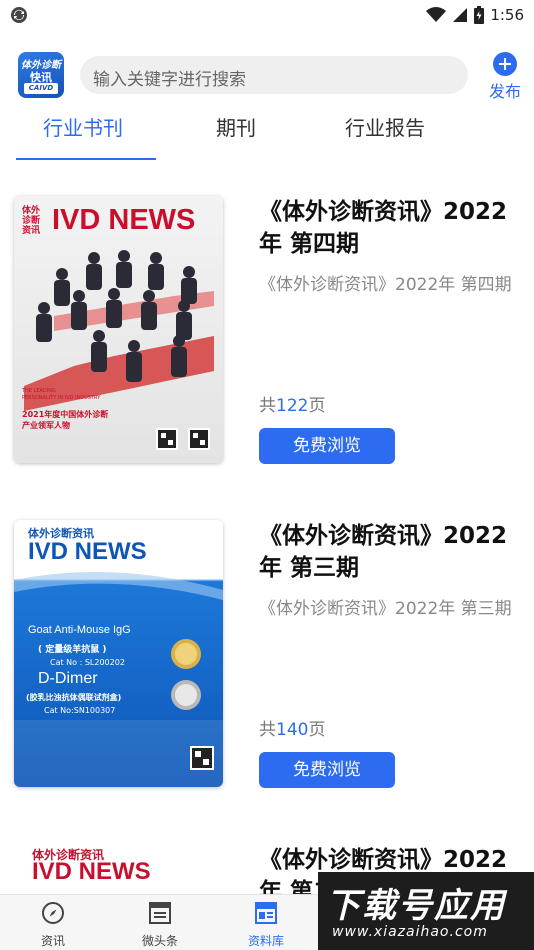  Describe the element at coordinates (505, 64) in the screenshot. I see `plus-icon` at that location.